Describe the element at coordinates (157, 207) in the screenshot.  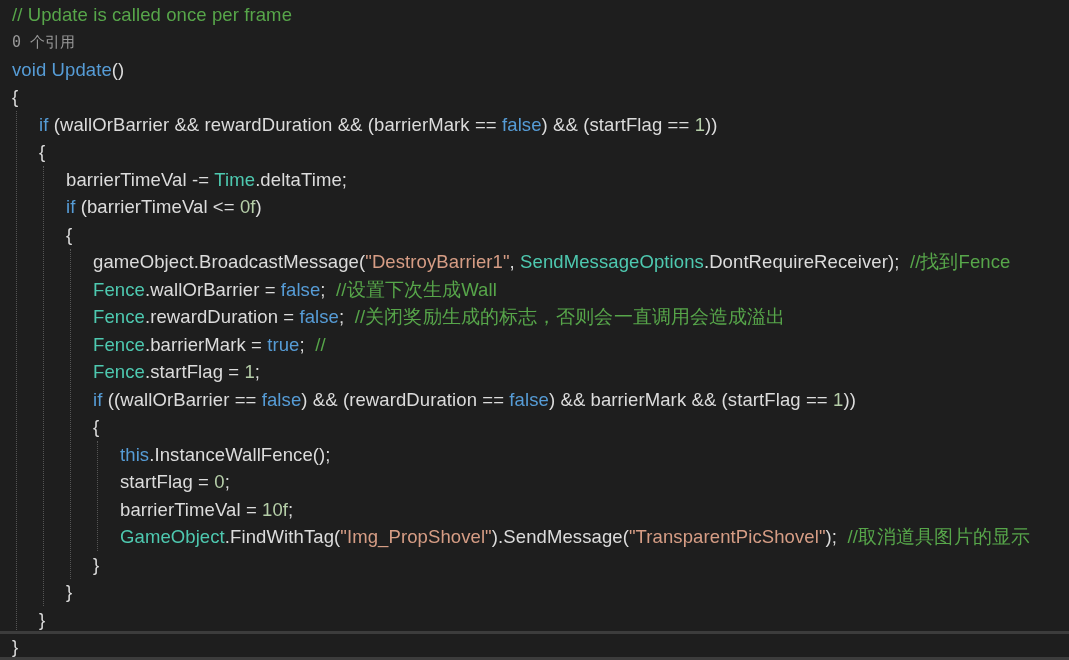
I see `code-text: (barrierTimeVal <=` at that location.